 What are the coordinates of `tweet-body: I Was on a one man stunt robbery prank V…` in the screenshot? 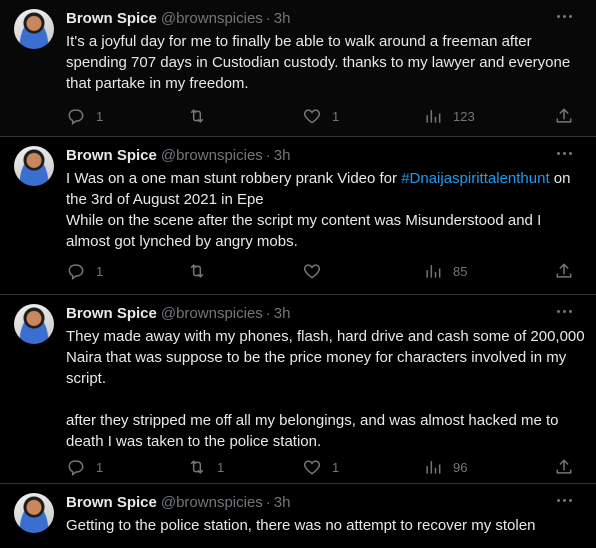 It's located at (326, 210).